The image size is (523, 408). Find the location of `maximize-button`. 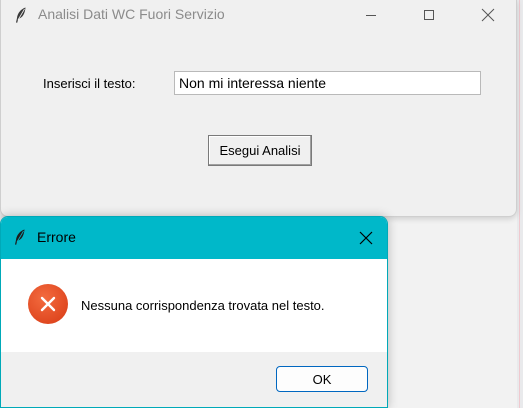

maximize-button is located at coordinates (429, 15).